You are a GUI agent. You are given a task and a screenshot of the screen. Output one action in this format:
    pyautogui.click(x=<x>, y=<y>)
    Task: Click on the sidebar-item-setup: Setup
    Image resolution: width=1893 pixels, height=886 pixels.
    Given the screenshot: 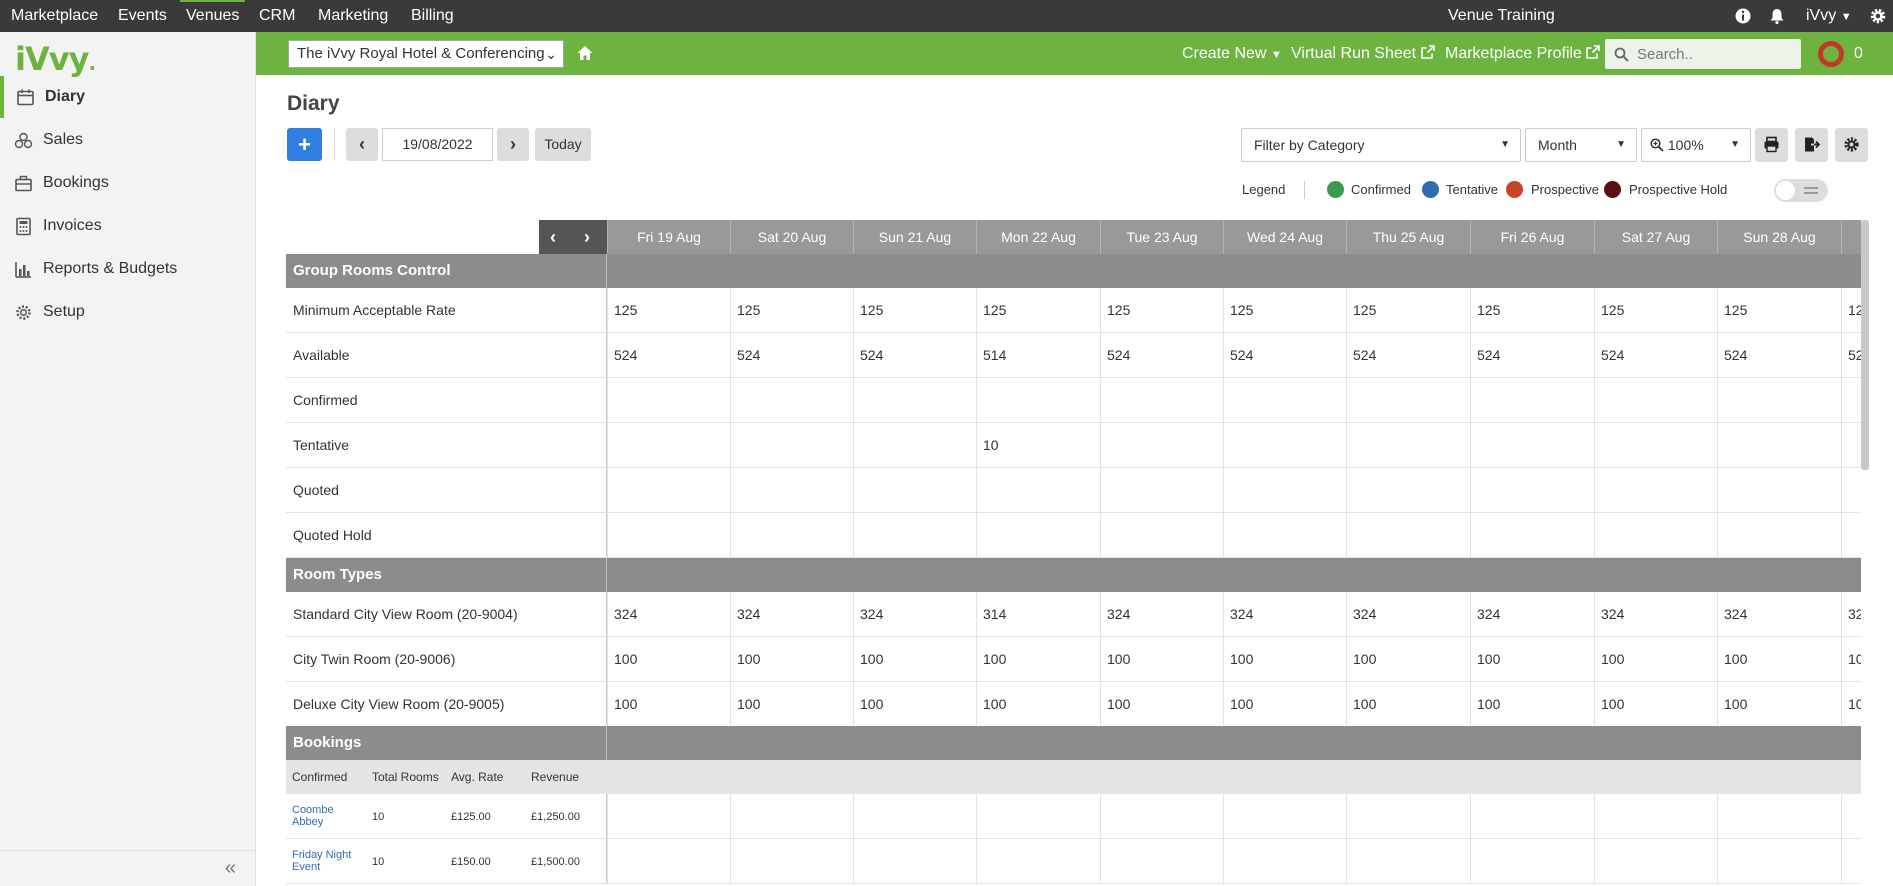 What is the action you would take?
    pyautogui.click(x=128, y=312)
    